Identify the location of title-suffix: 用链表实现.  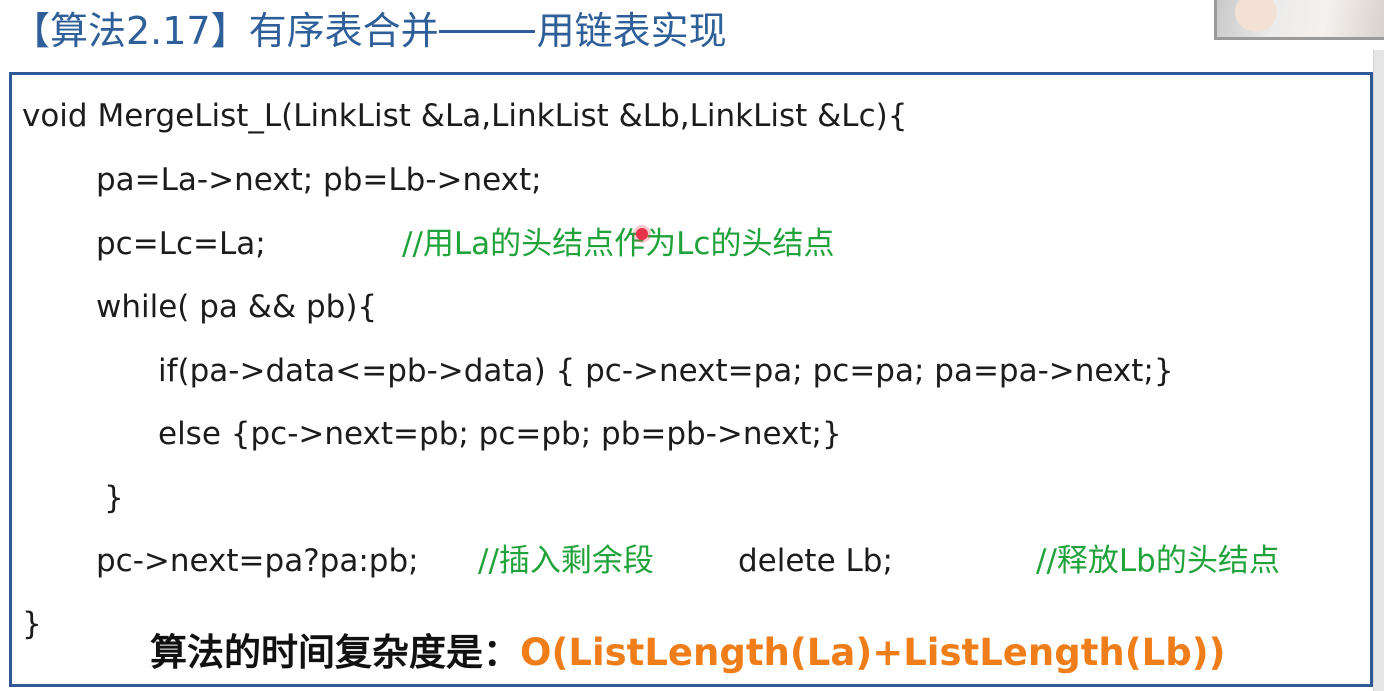
(631, 31).